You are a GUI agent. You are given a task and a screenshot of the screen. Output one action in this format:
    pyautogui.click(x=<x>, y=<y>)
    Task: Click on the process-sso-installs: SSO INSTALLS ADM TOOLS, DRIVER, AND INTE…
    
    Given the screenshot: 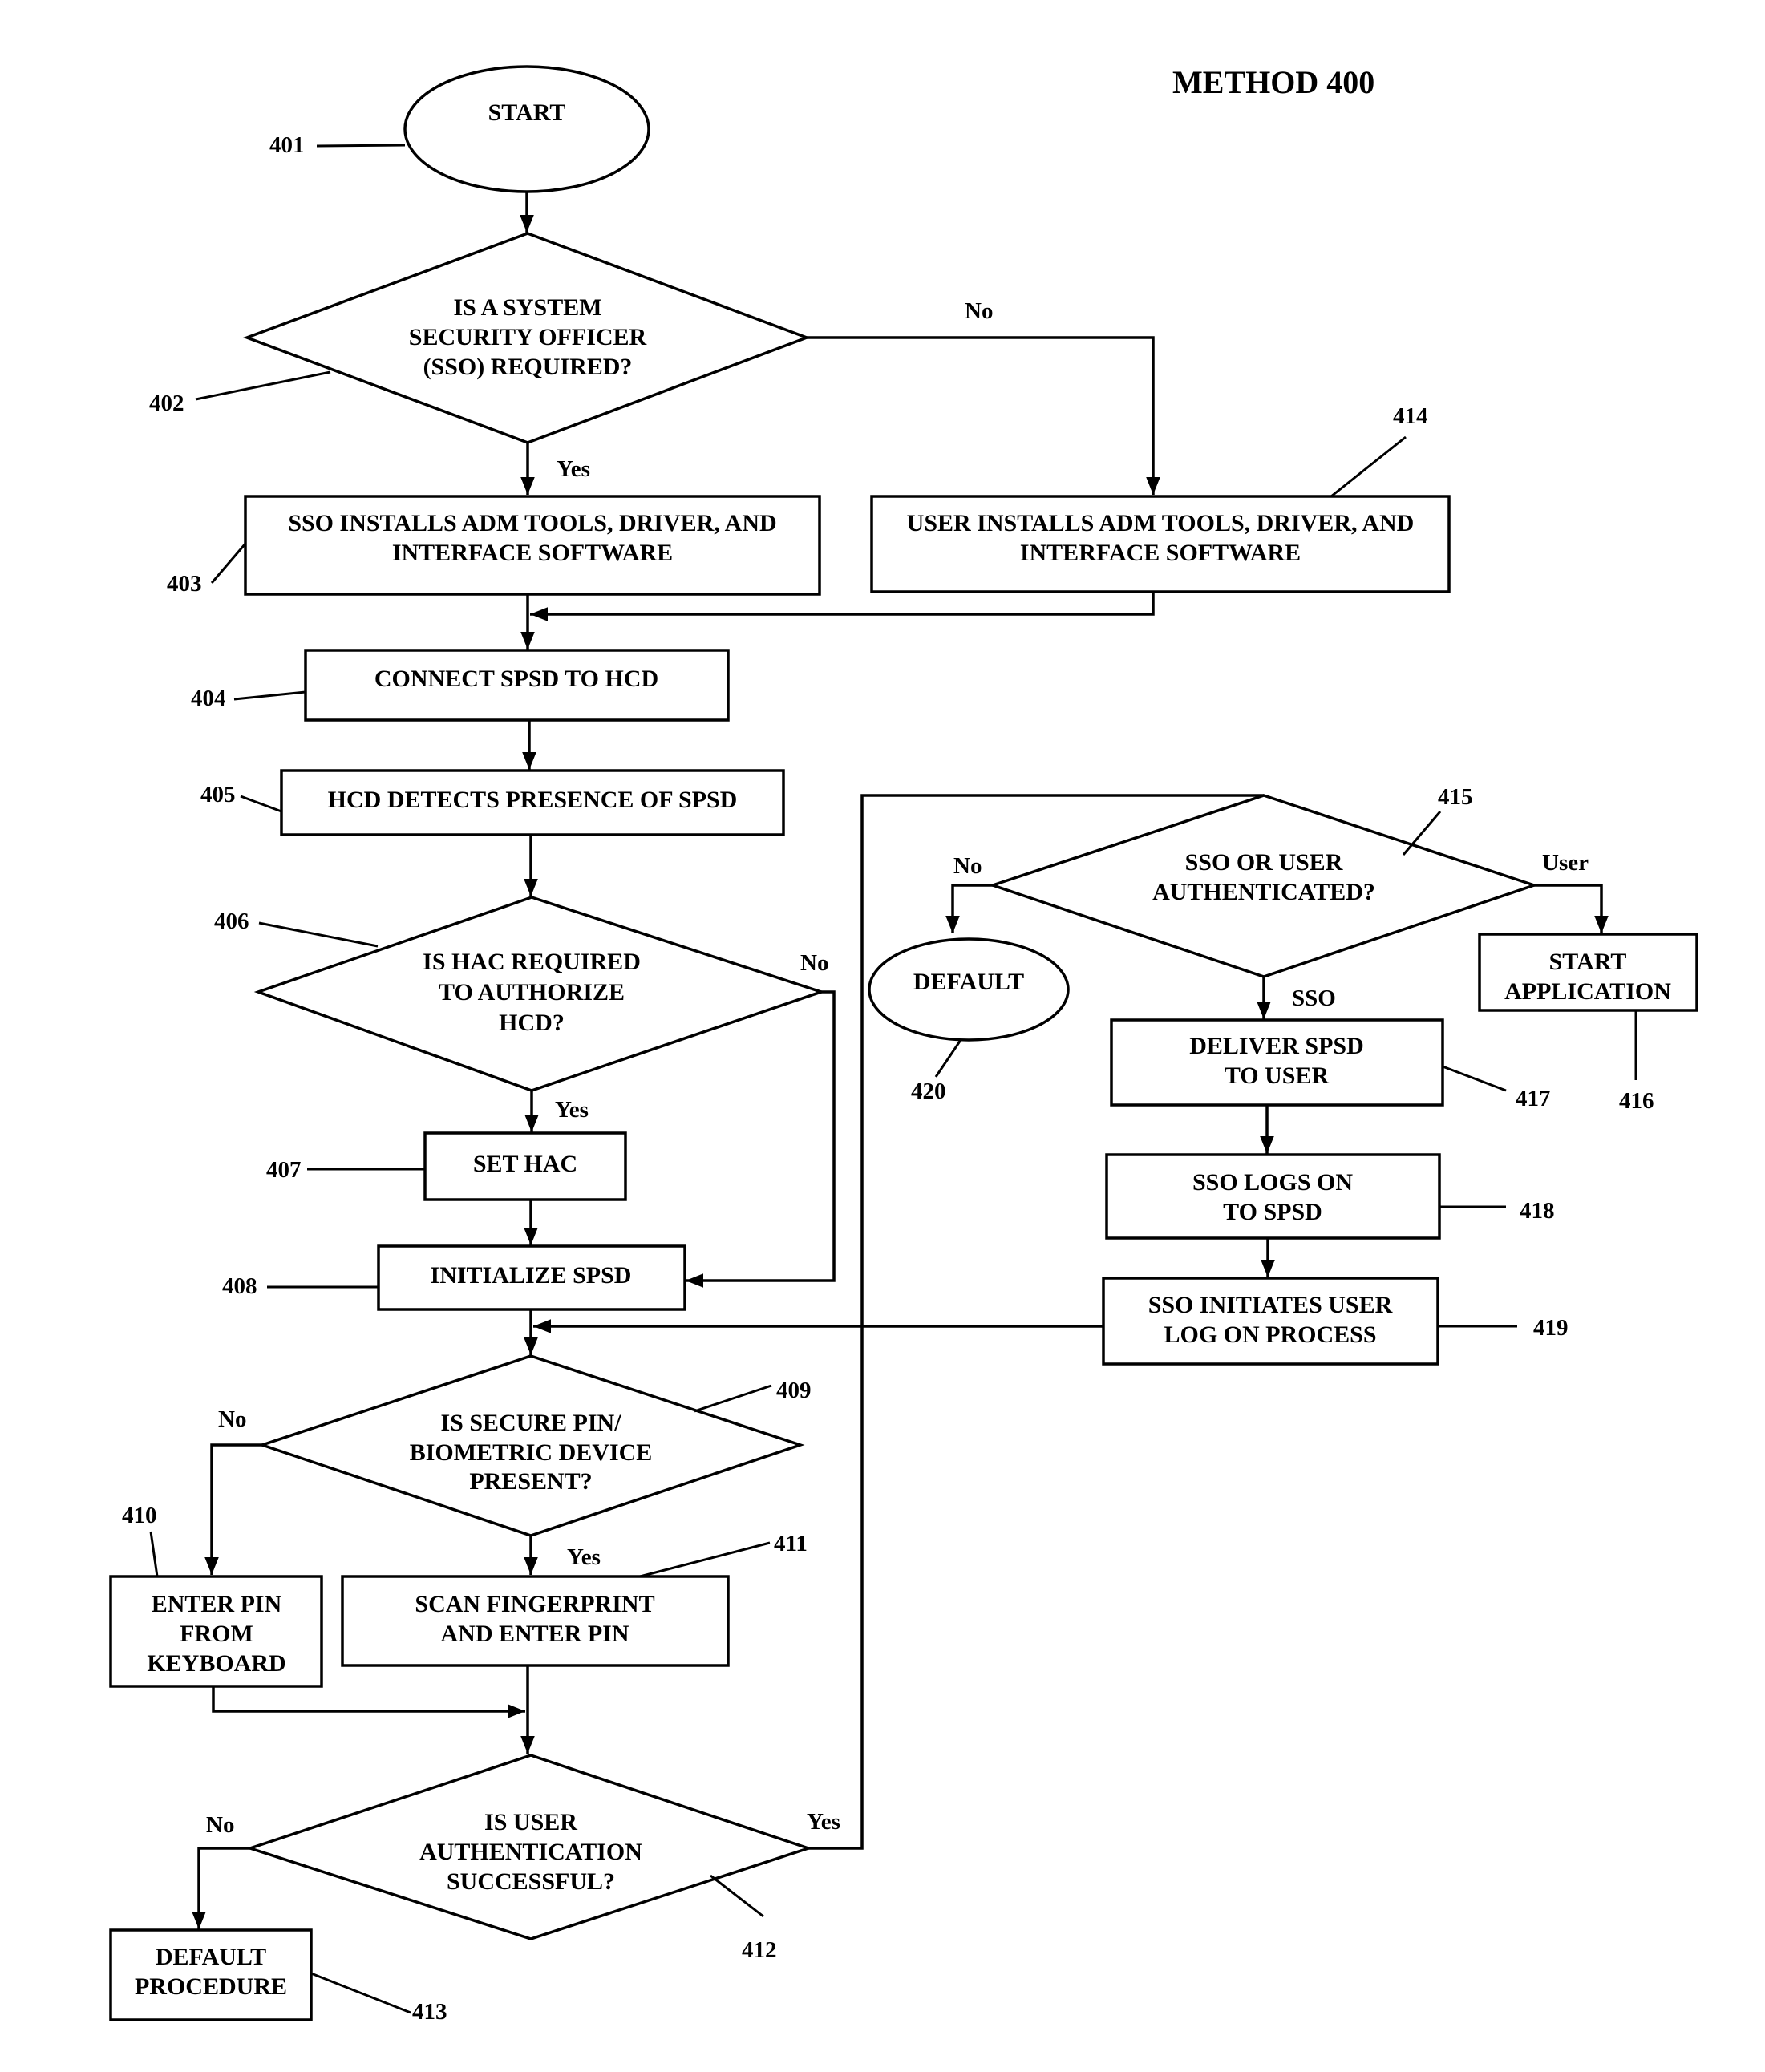 What is the action you would take?
    pyautogui.click(x=532, y=545)
    